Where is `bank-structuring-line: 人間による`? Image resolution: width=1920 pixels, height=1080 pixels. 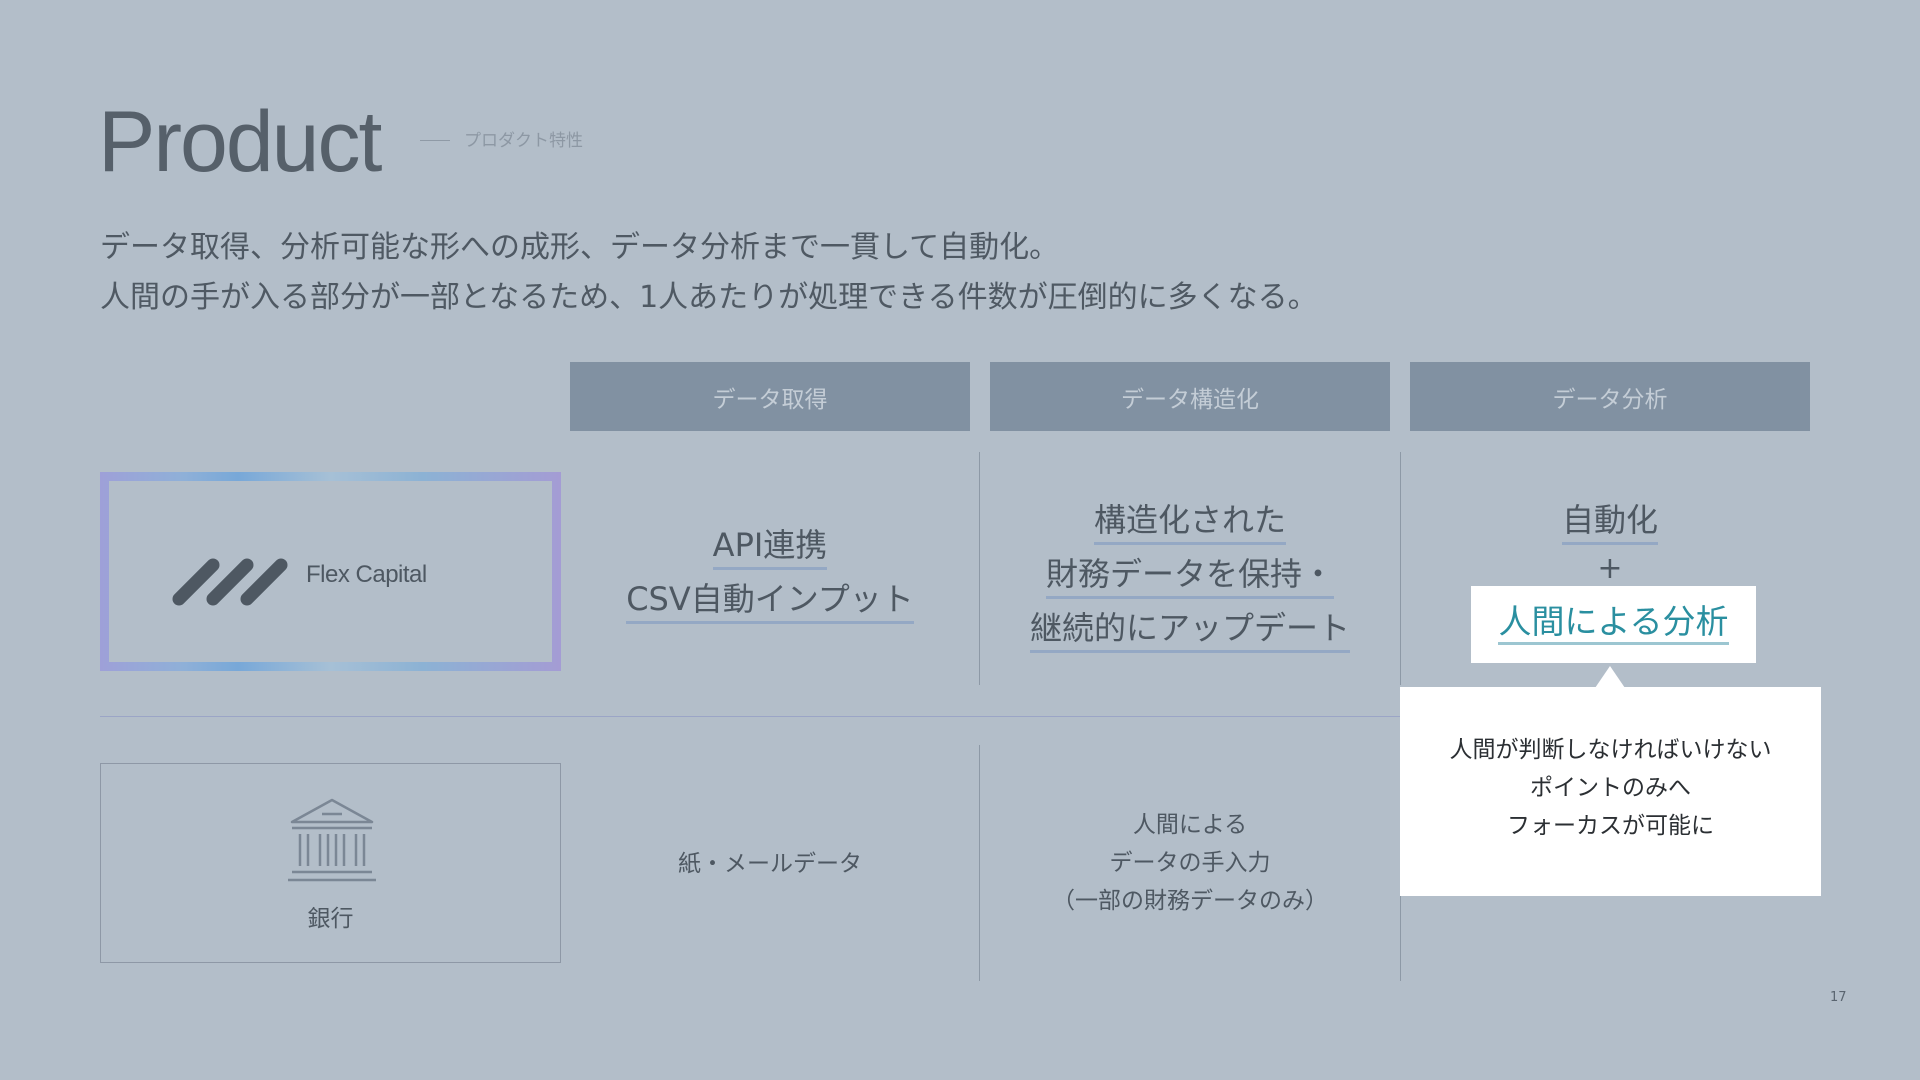
bank-structuring-line: 人間による is located at coordinates (1190, 825).